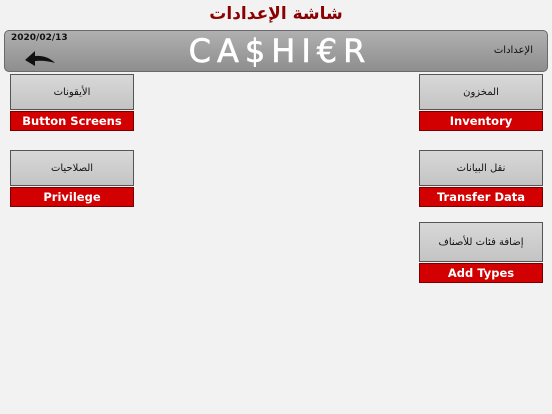  Describe the element at coordinates (481, 242) in the screenshot. I see `add-types-ar-label: إضافة فئات للأصناف` at that location.